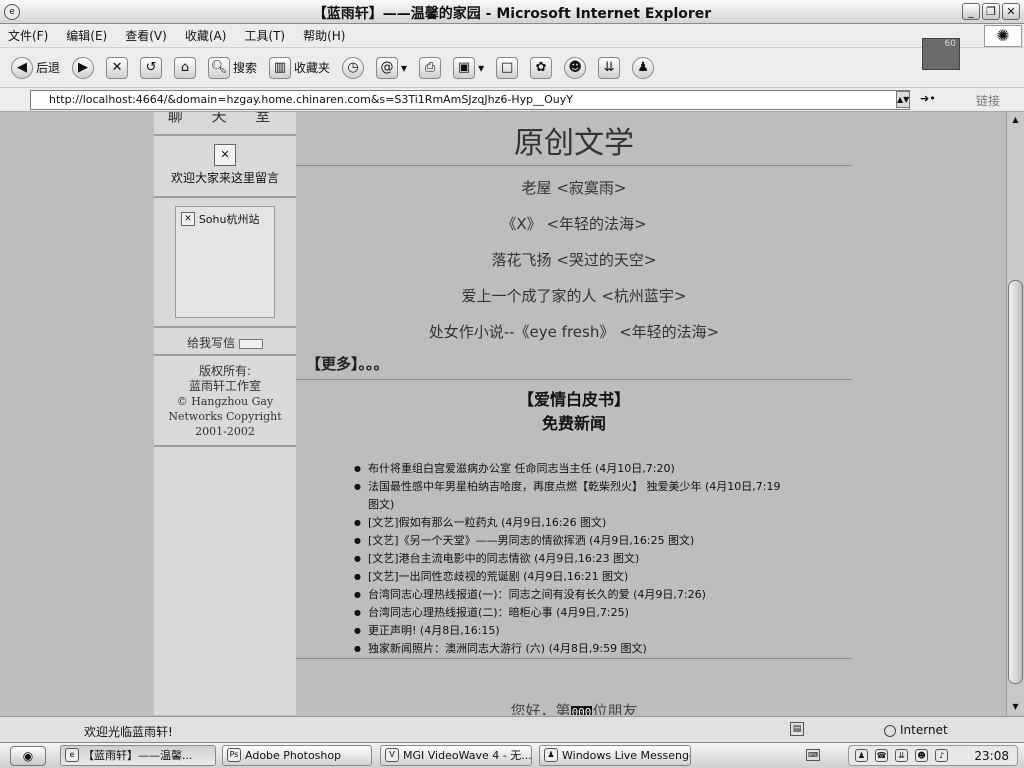  I want to click on menu-help: 帮助(H), so click(324, 35).